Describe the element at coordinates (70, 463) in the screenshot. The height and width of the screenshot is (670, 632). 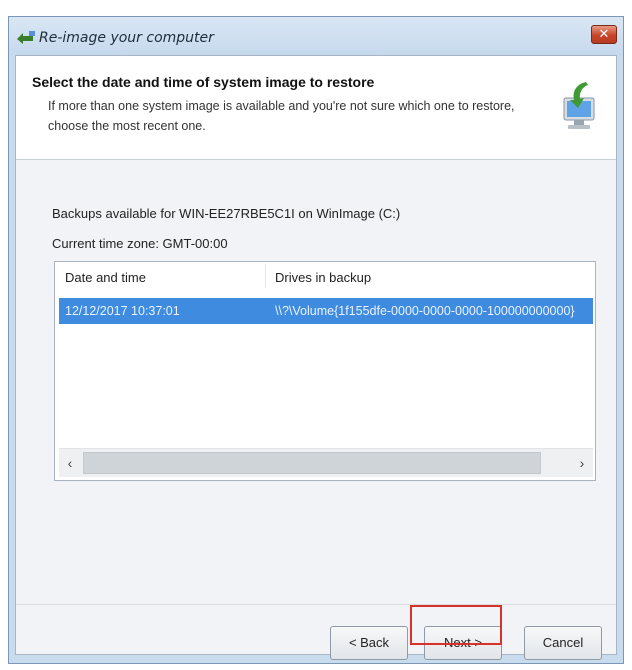
I see `scroll-left-arrow-icon: ‹` at that location.